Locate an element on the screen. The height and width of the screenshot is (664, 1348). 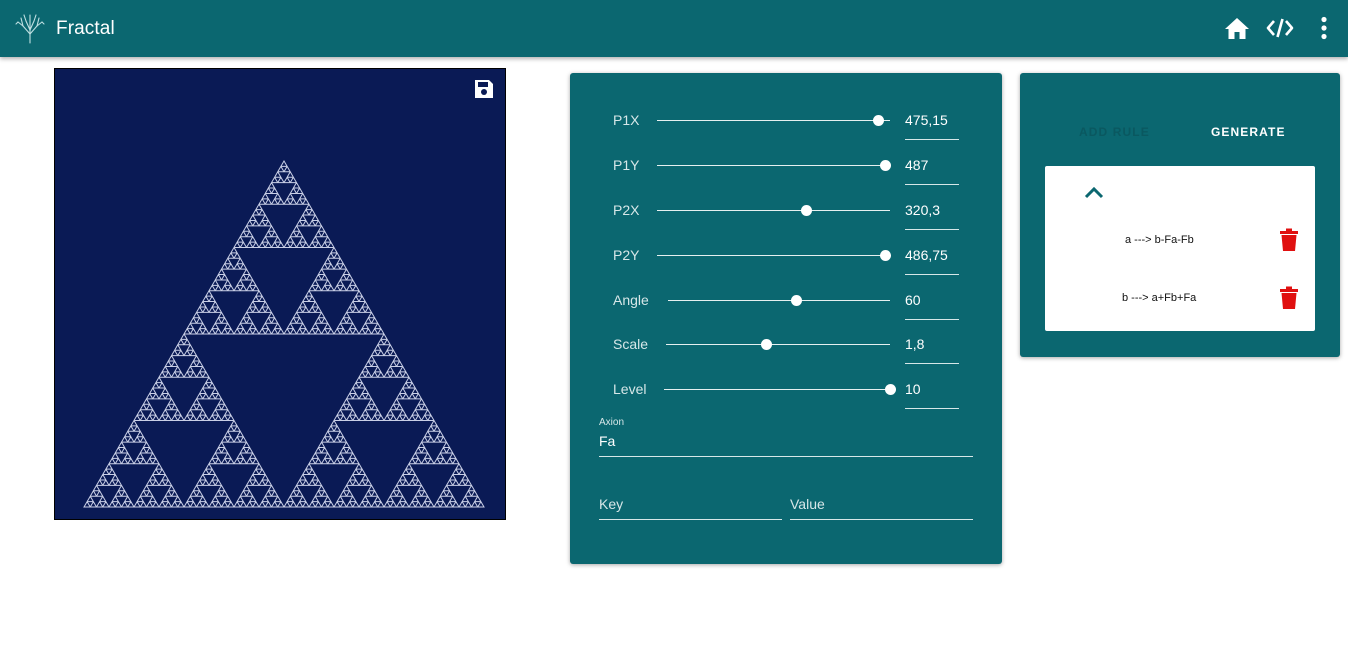
slider-row-p1x: P1X 475,15 is located at coordinates (786, 120).